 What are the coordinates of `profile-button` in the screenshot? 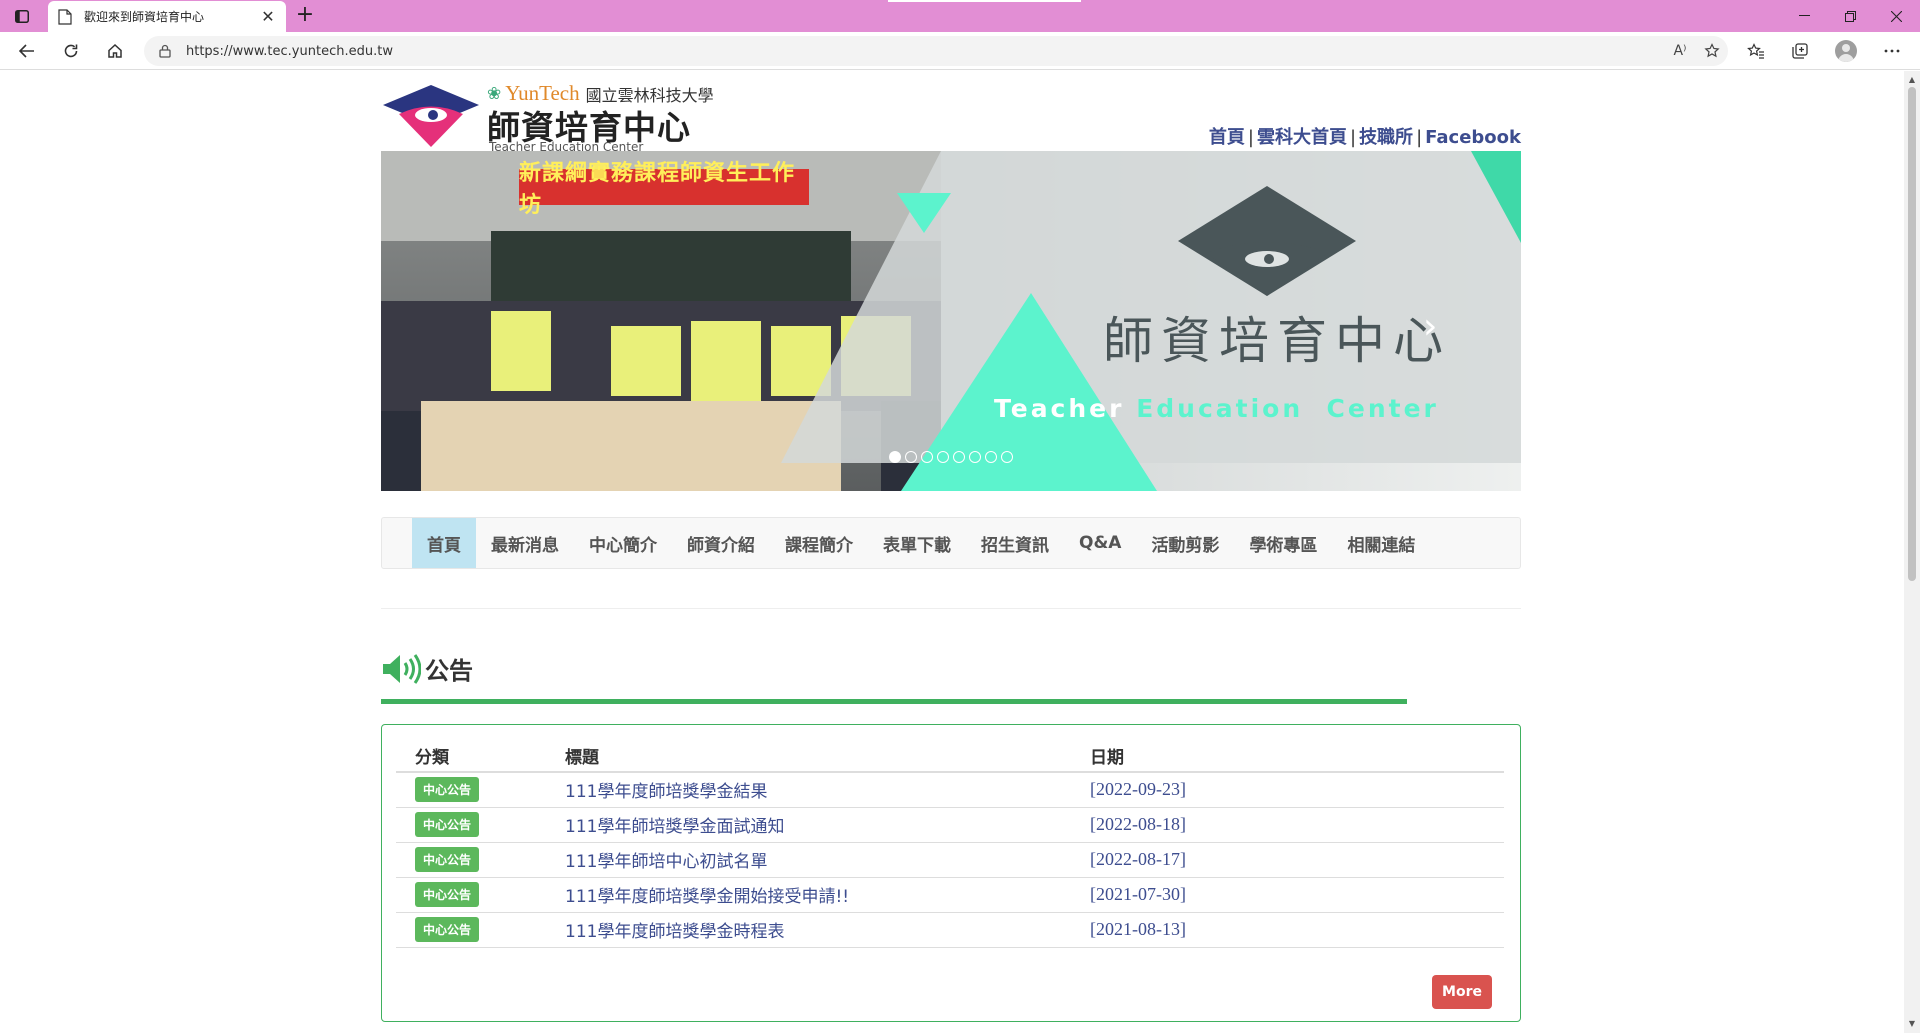 It's located at (1846, 51).